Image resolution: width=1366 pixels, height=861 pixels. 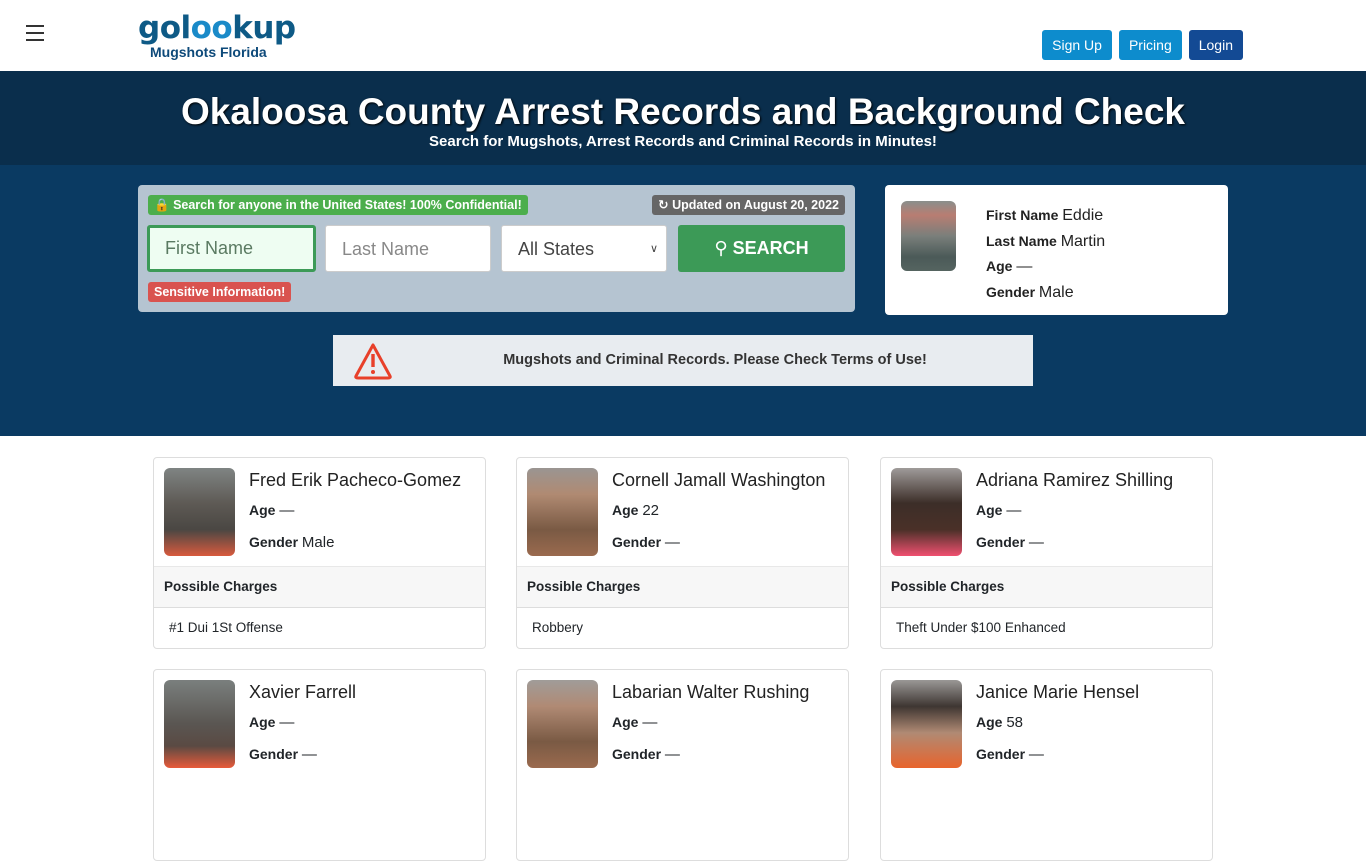 What do you see at coordinates (1046, 765) in the screenshot?
I see `record-card: Janice Marie Hensel Age 58 Gender —` at bounding box center [1046, 765].